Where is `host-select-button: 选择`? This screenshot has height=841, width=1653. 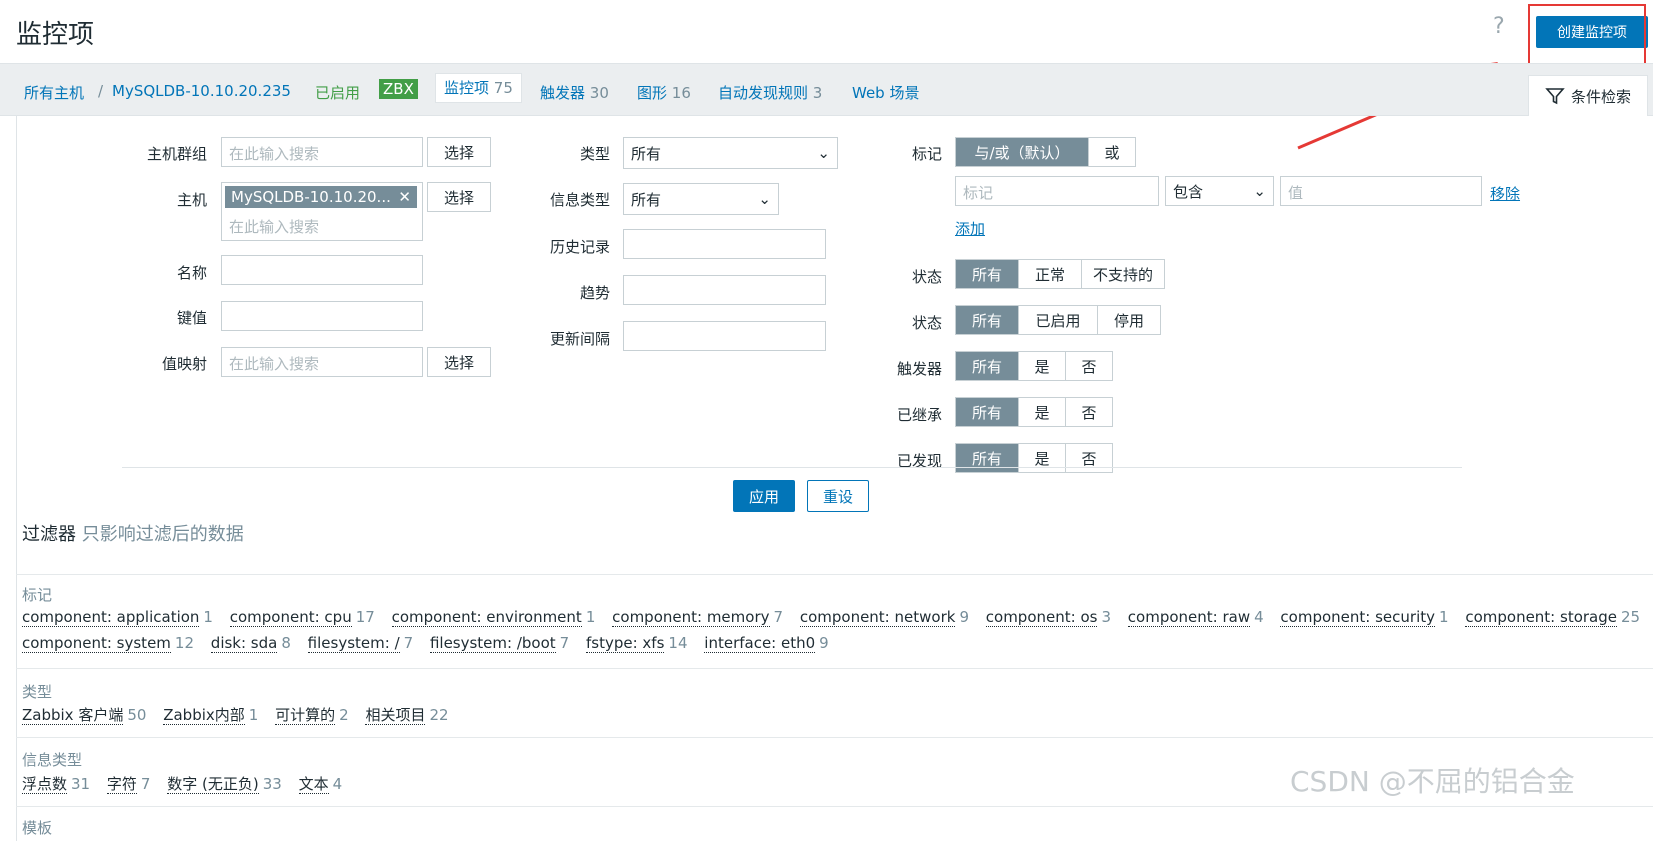
host-select-button: 选择 is located at coordinates (459, 197).